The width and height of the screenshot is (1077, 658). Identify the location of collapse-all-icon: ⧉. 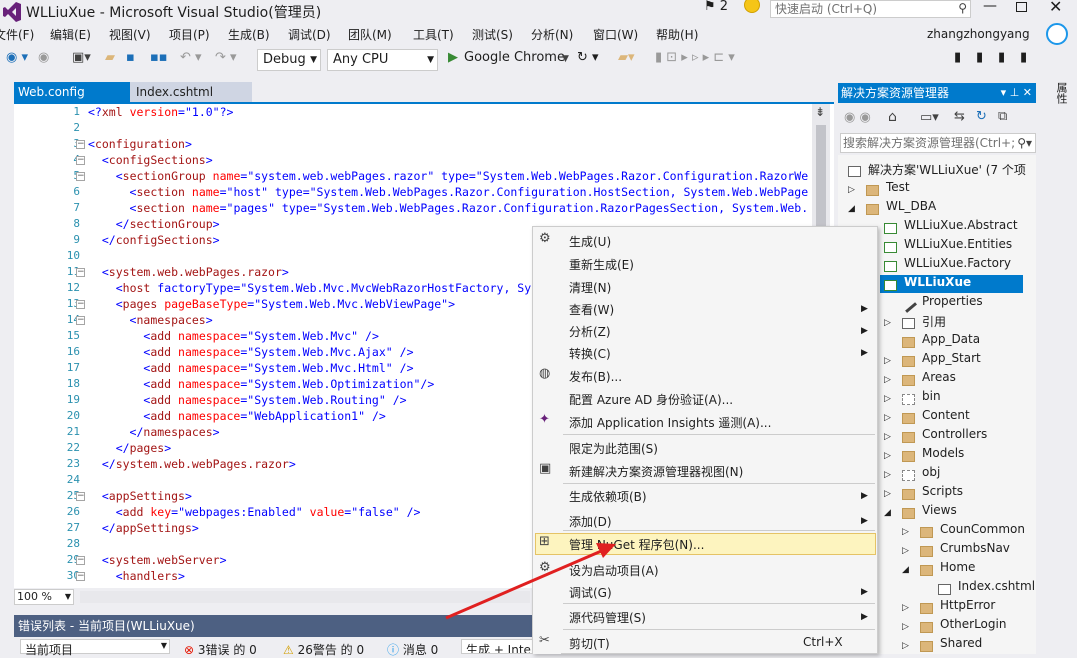
(1002, 116).